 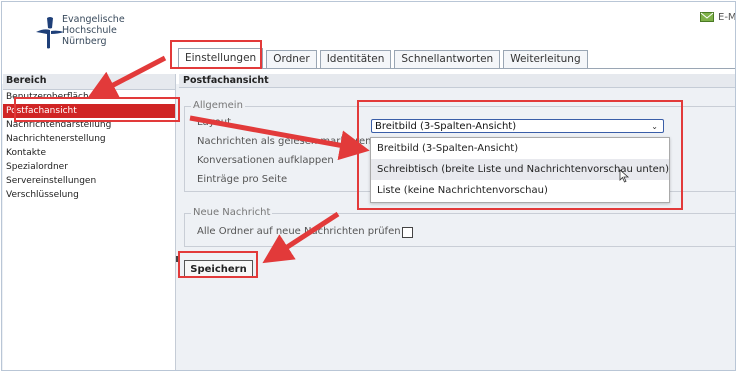 I want to click on logo-line: Hochschule, so click(x=89, y=30).